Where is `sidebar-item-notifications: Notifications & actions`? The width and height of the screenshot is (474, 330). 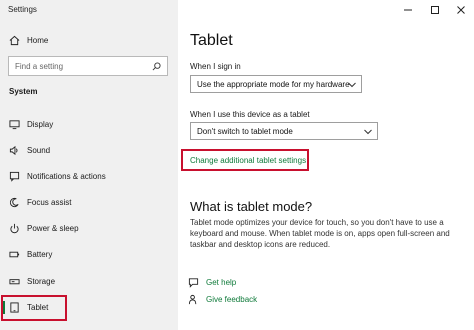
sidebar-item-notifications: Notifications & actions is located at coordinates (89, 177).